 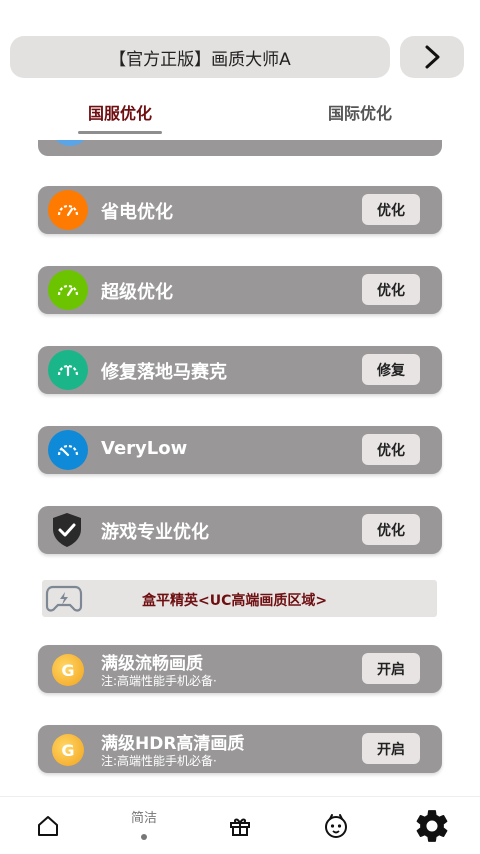 What do you see at coordinates (200, 59) in the screenshot?
I see `app-title: 【官方正版】画质大师A` at bounding box center [200, 59].